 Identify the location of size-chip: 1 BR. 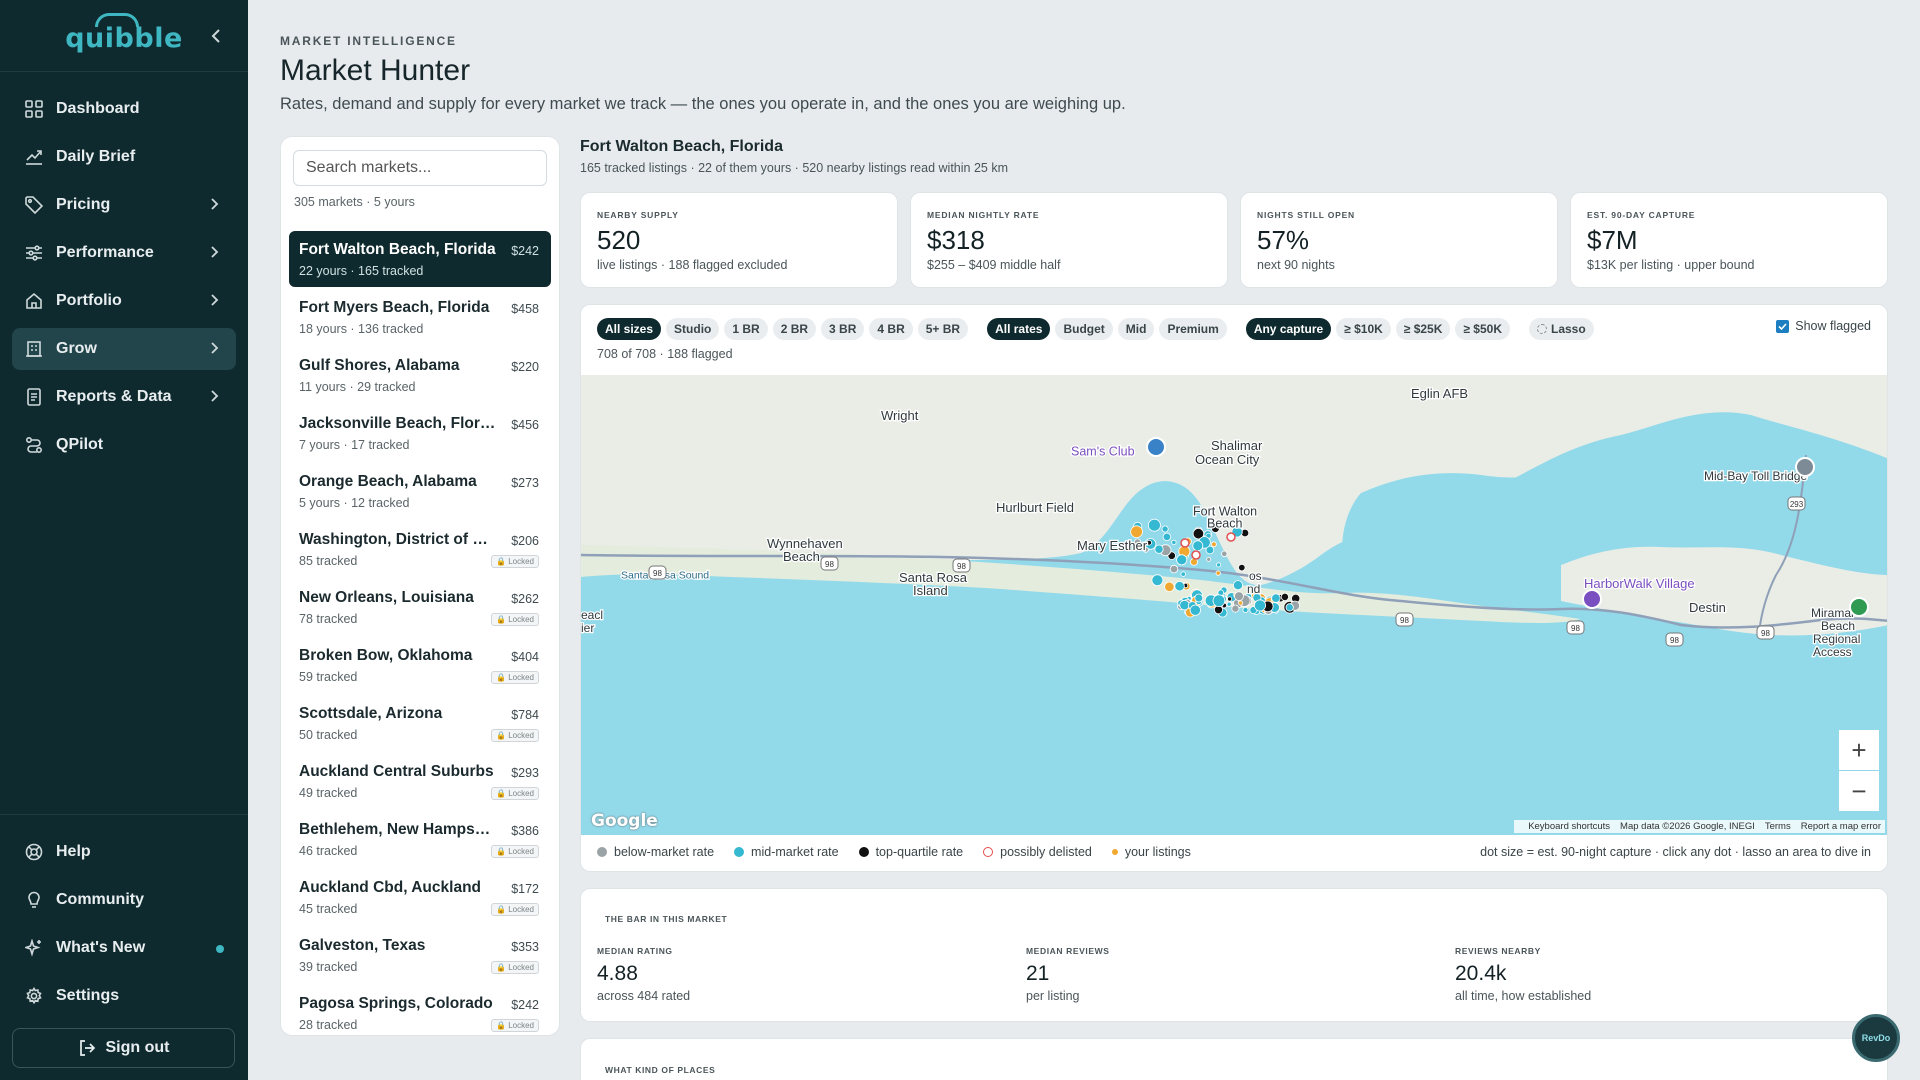
(746, 329).